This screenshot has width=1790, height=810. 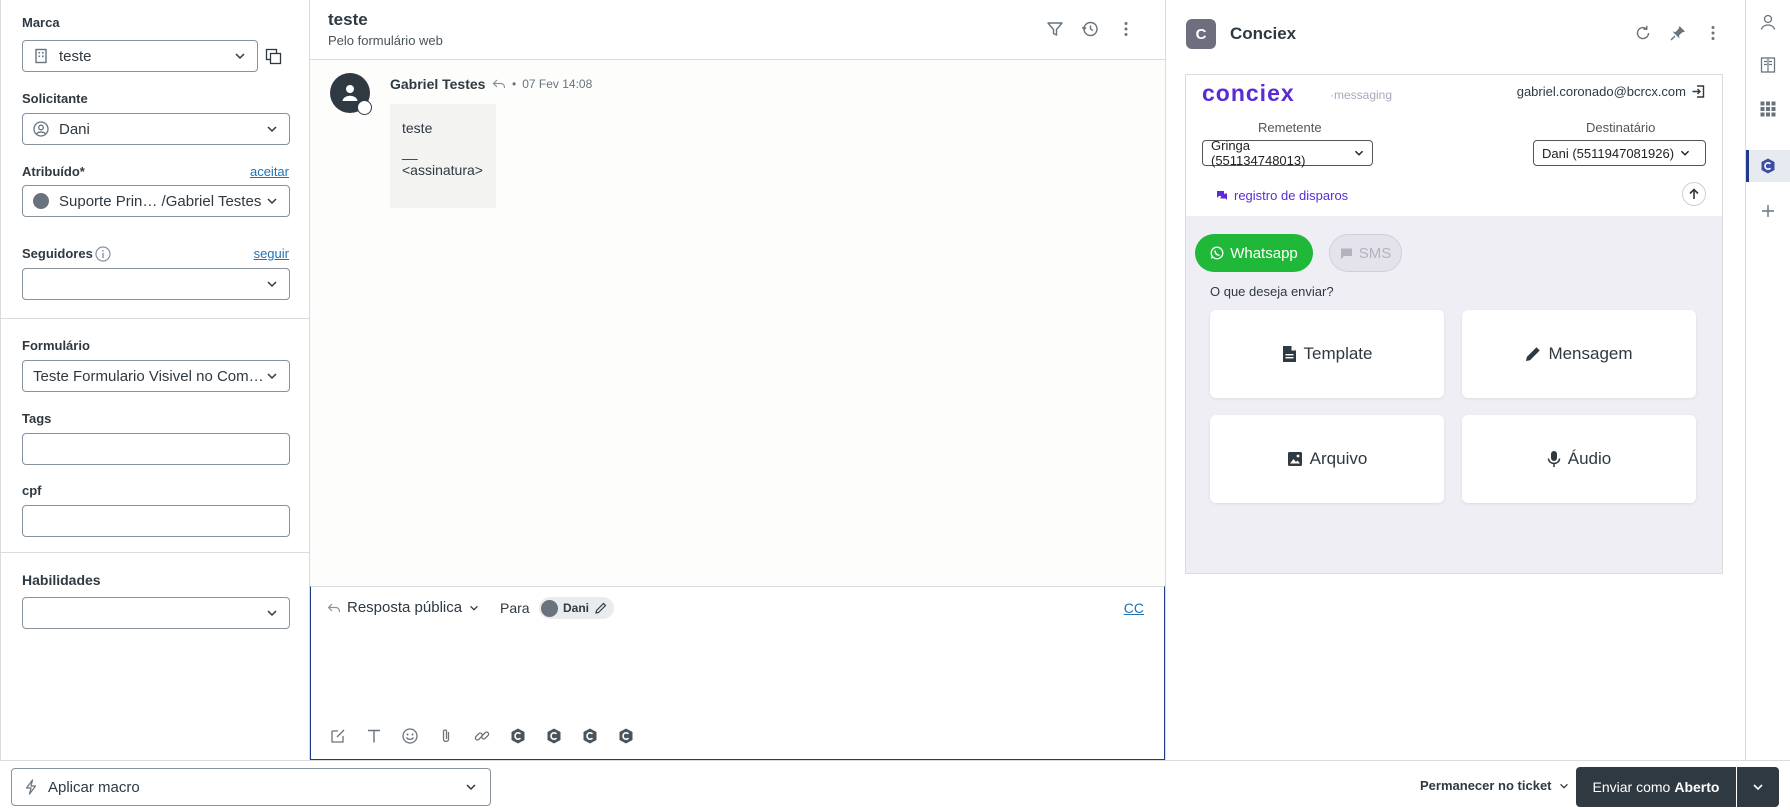 What do you see at coordinates (1263, 33) in the screenshot?
I see `app-name: Conciex` at bounding box center [1263, 33].